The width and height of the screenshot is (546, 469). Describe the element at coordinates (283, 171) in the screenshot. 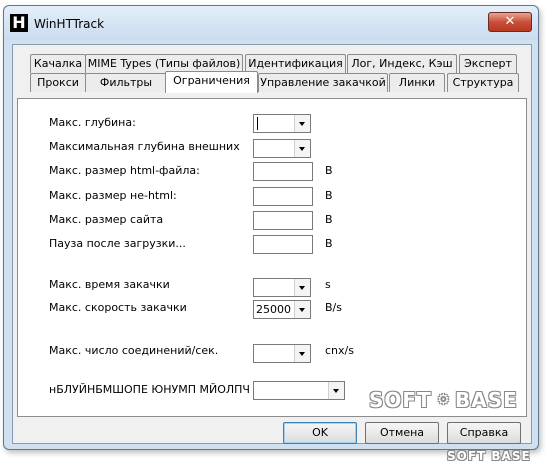

I see `max-html-size-input` at that location.